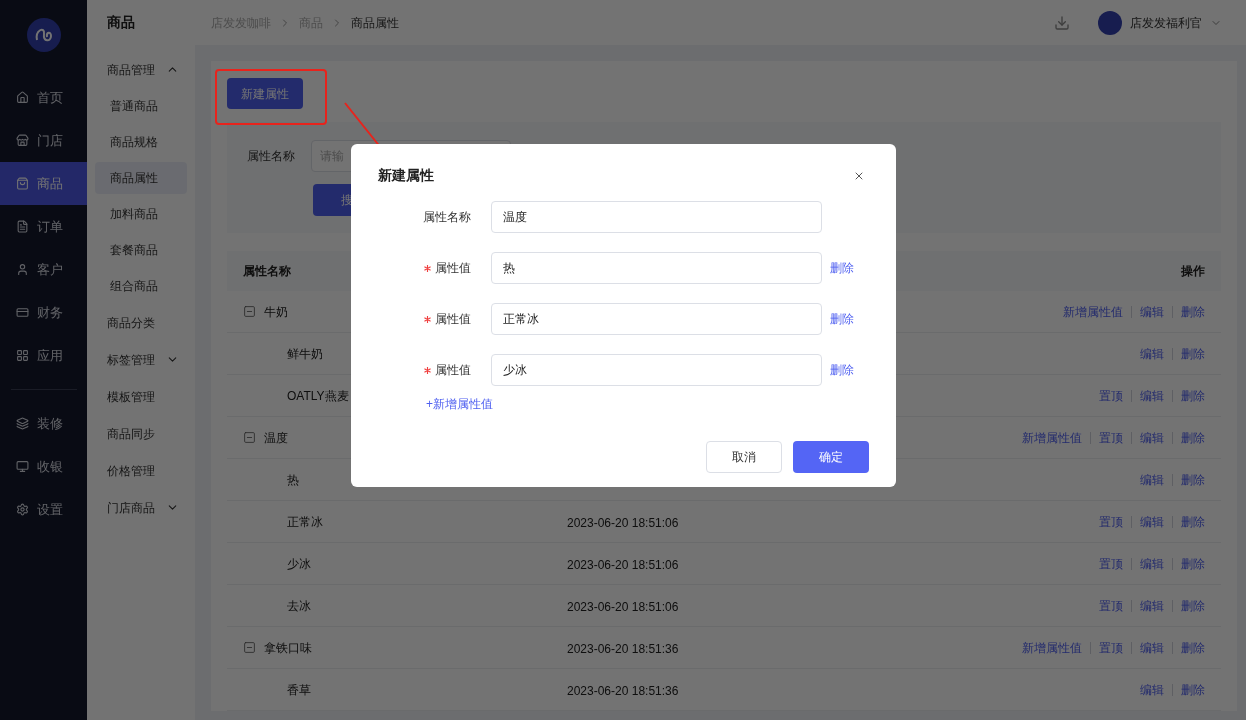 Image resolution: width=1246 pixels, height=720 pixels. I want to click on column-header: 操作, so click(1193, 271).